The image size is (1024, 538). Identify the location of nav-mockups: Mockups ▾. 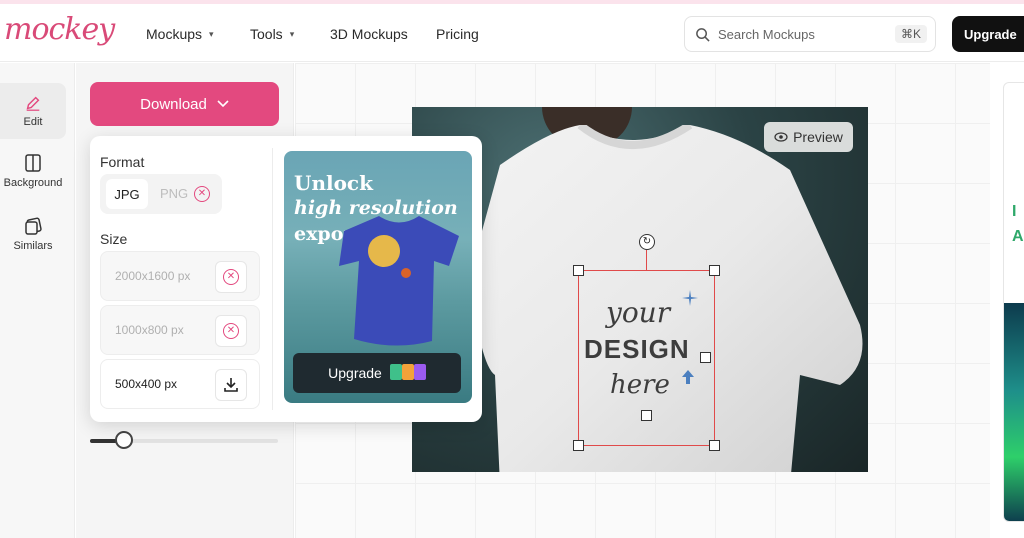
(180, 34).